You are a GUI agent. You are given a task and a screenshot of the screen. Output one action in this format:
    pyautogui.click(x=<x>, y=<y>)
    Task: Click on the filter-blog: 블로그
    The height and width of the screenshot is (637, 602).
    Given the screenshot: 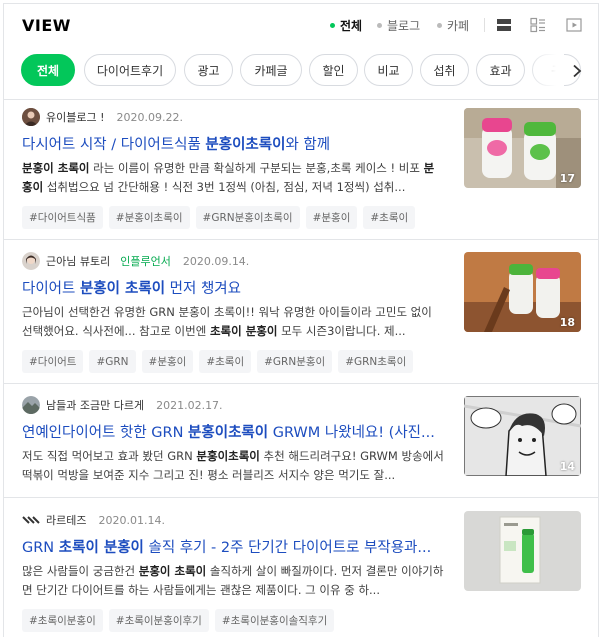 What is the action you would take?
    pyautogui.click(x=398, y=25)
    